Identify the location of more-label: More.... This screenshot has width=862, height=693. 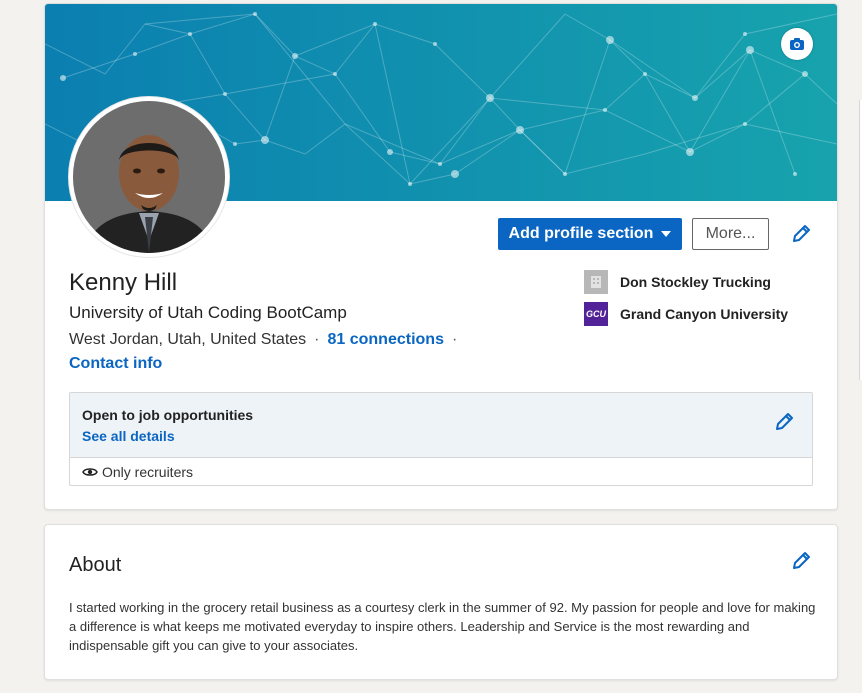
(730, 233).